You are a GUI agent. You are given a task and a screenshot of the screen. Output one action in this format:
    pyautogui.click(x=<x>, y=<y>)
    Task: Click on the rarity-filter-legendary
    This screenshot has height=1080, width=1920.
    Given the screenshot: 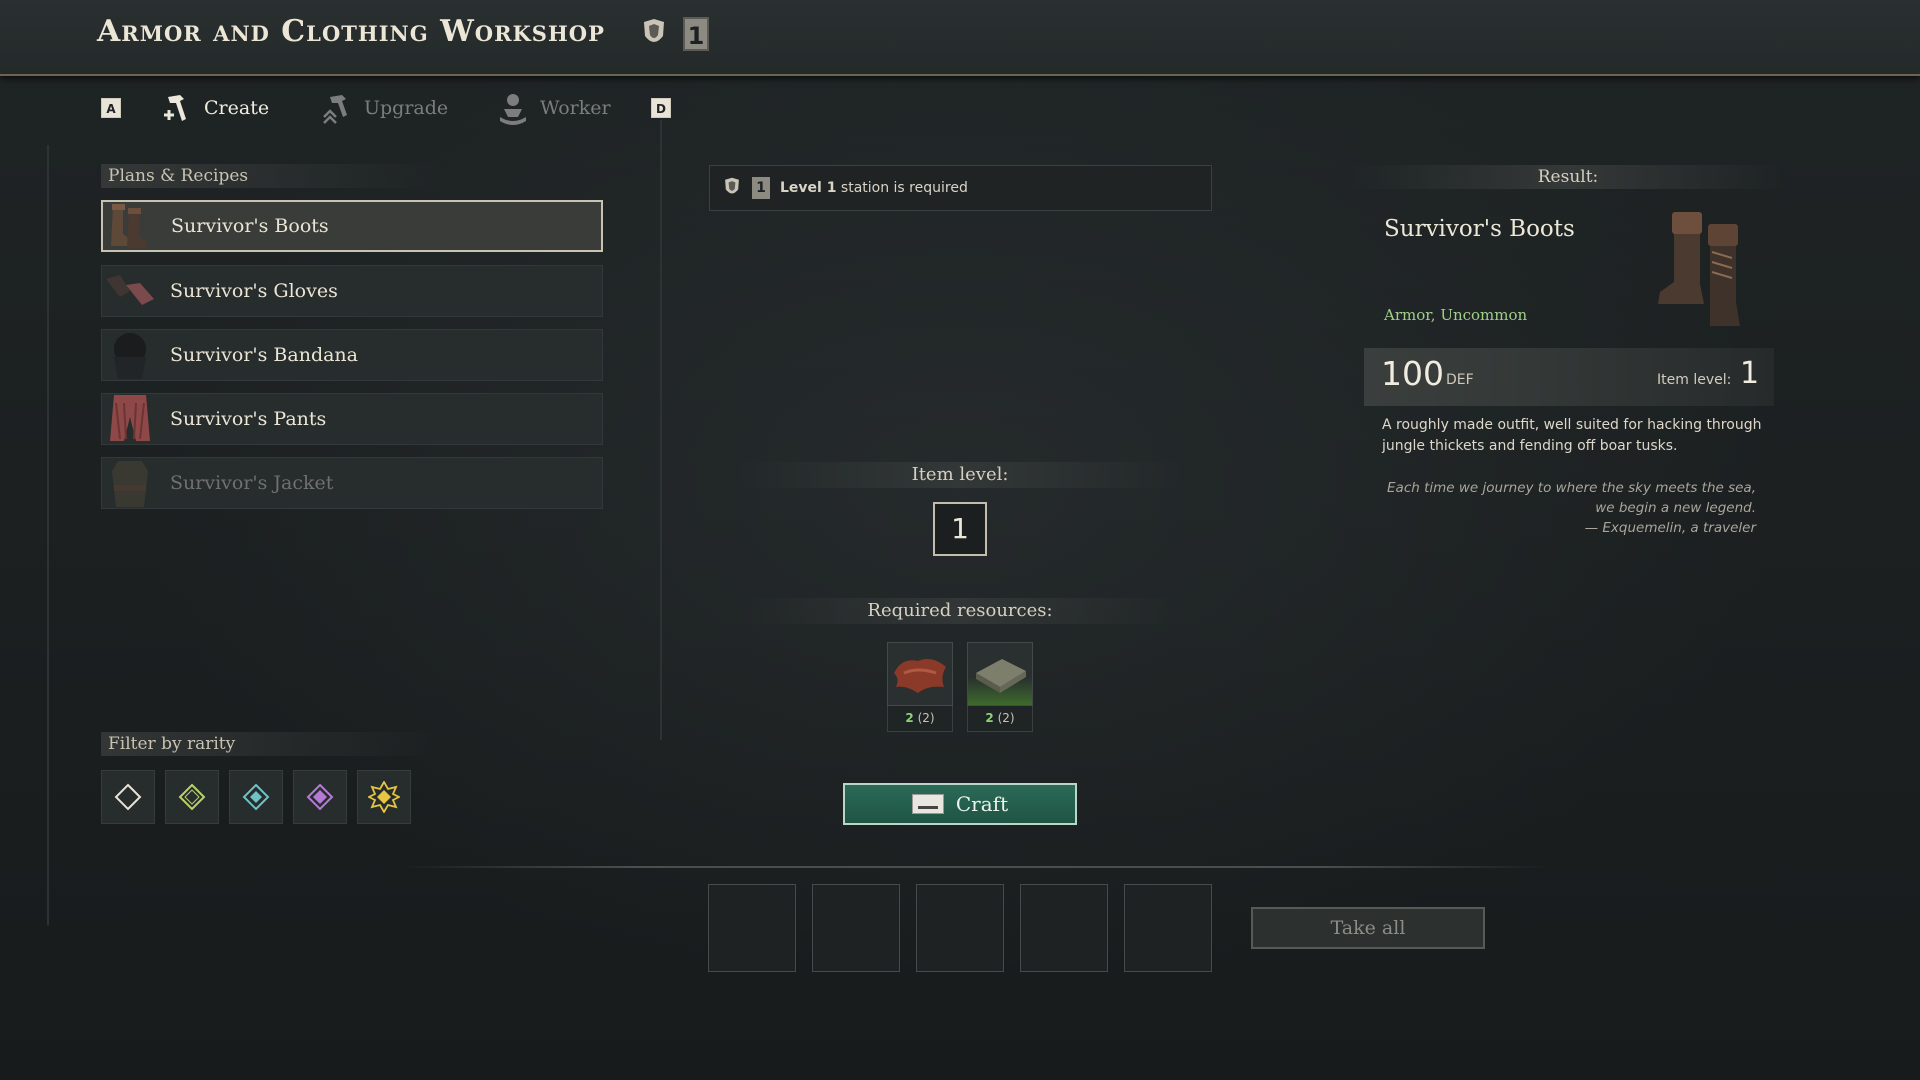 What is the action you would take?
    pyautogui.click(x=384, y=797)
    